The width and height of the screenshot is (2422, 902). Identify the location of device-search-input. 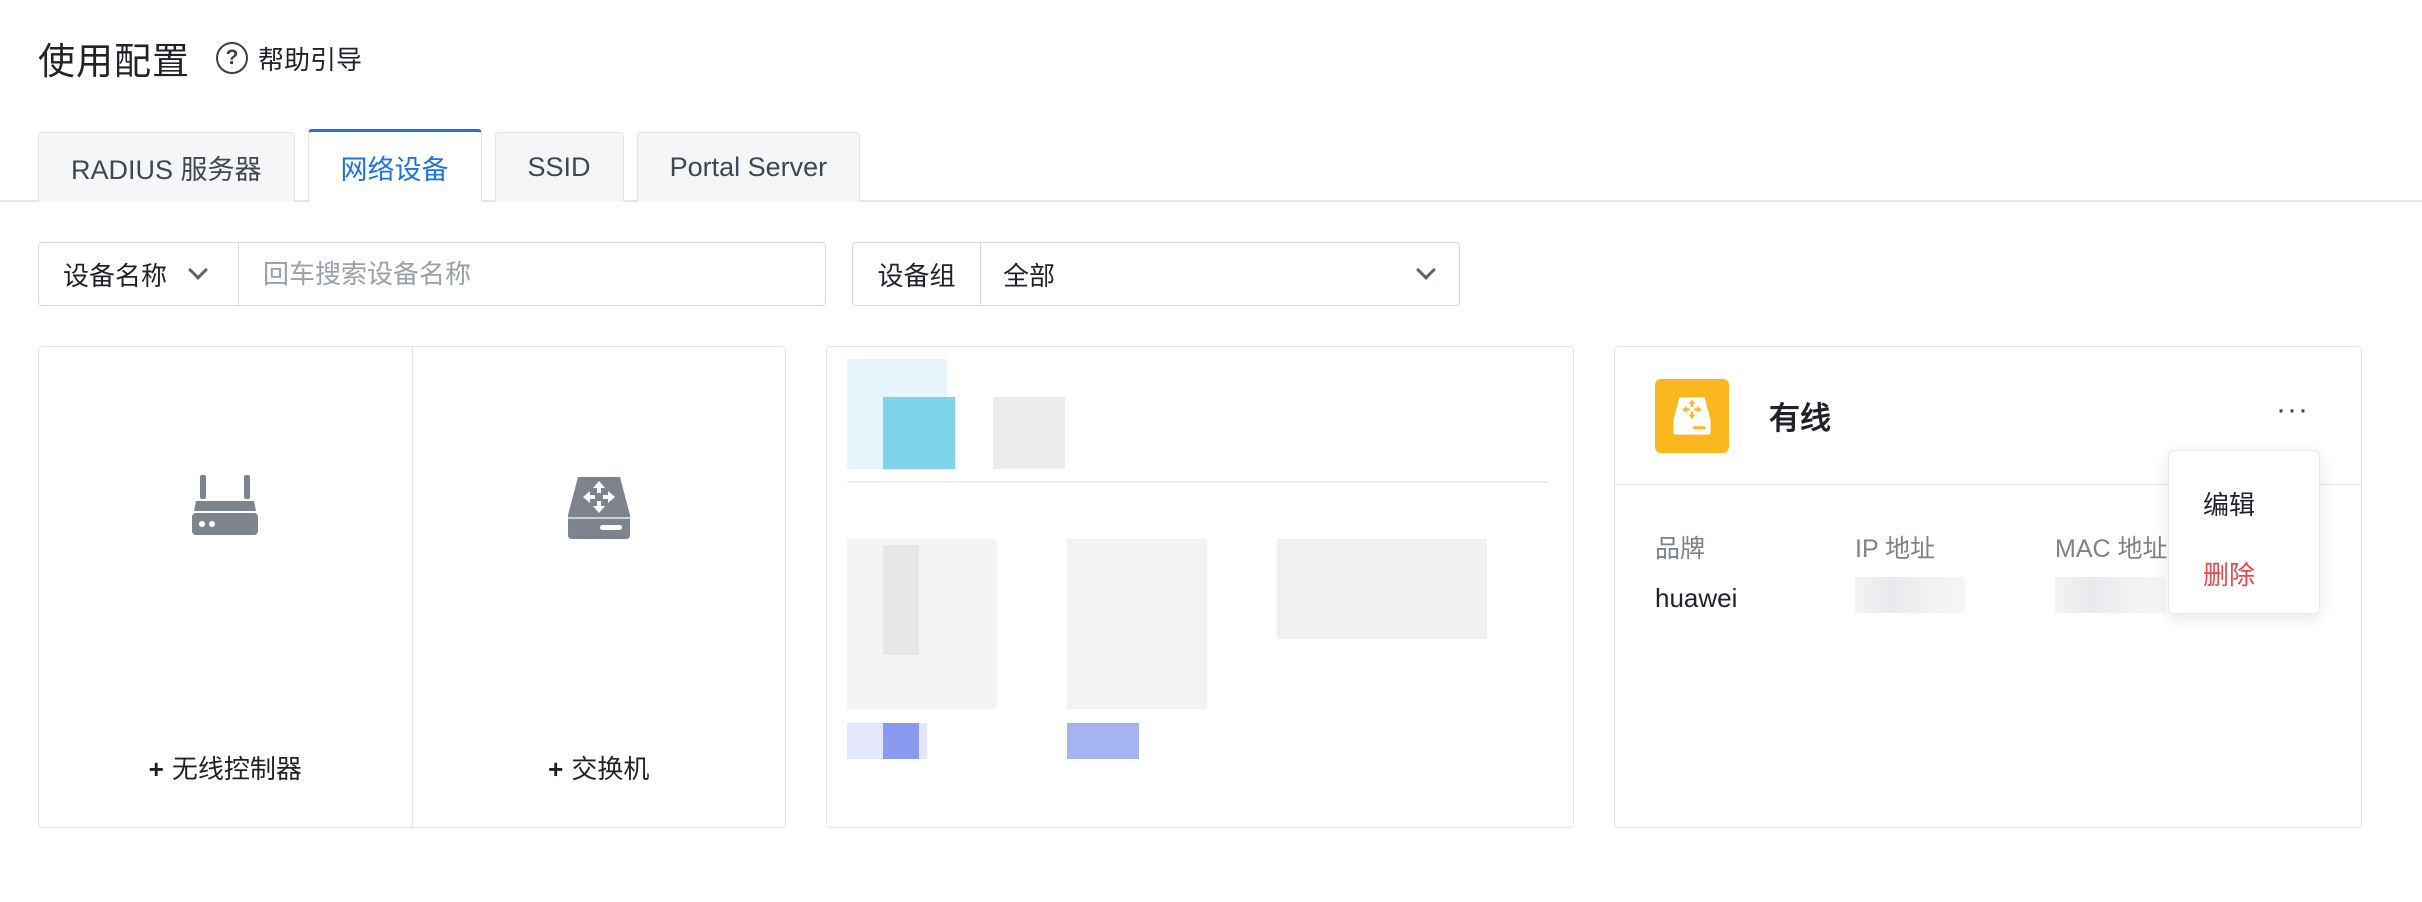
(532, 274).